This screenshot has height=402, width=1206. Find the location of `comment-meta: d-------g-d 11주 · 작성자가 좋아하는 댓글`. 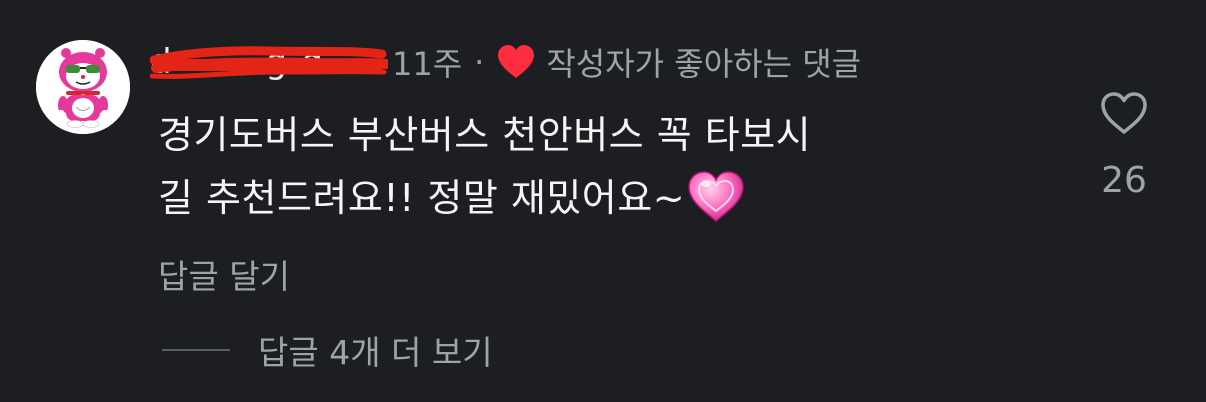

comment-meta: d-------g-d 11주 · 작성자가 좋아하는 댓글 is located at coordinates (505, 62).